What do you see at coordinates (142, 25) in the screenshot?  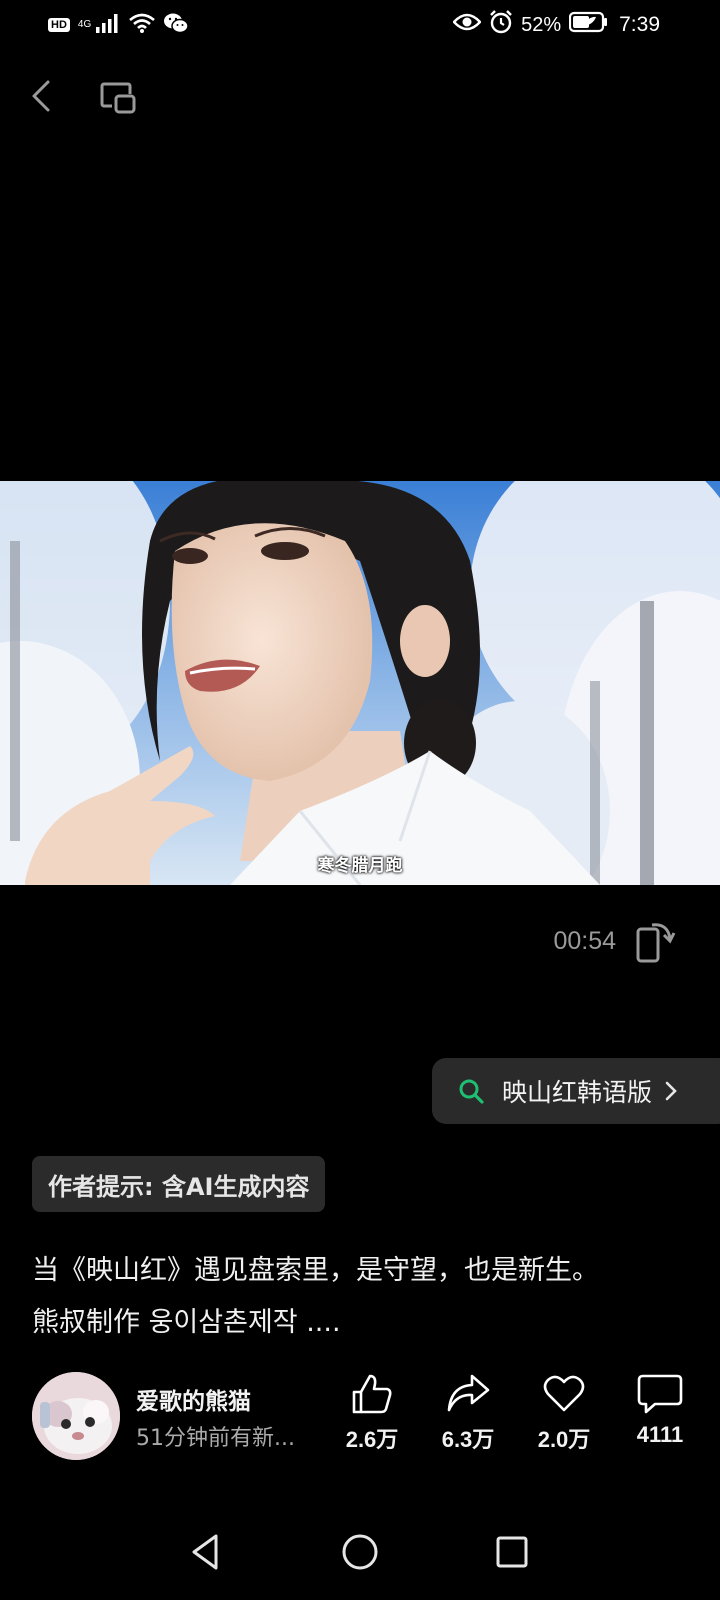 I see `wifi-icon` at bounding box center [142, 25].